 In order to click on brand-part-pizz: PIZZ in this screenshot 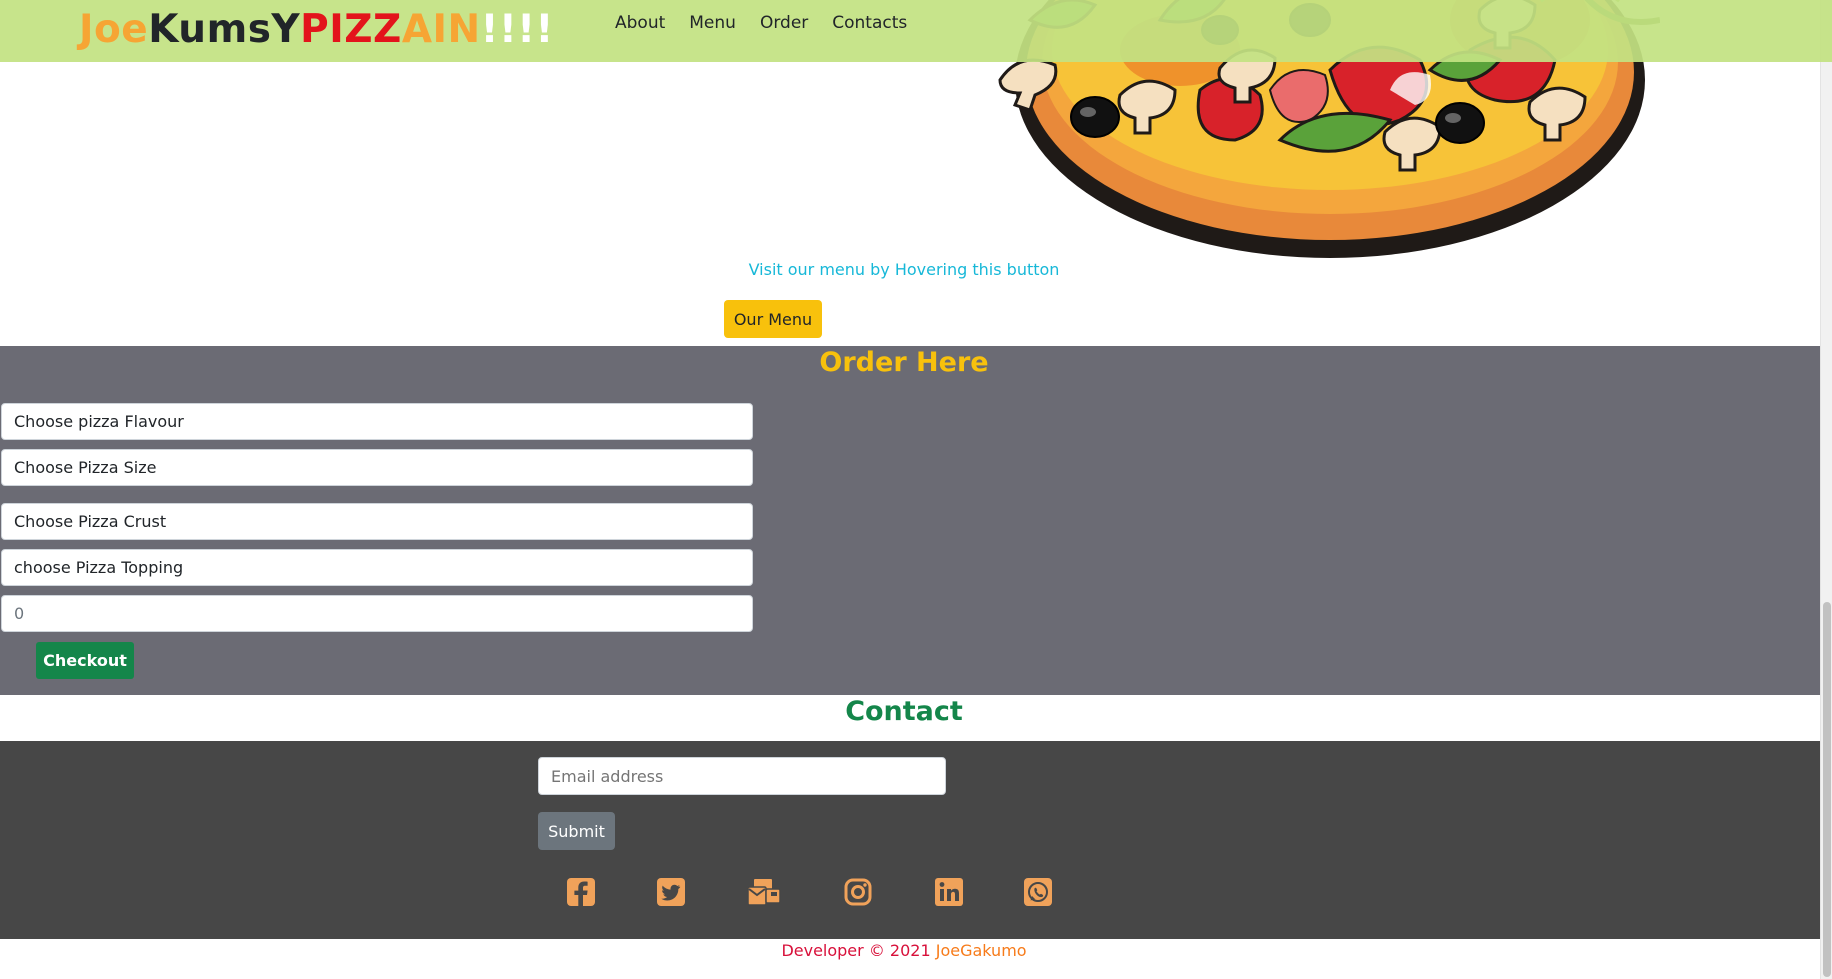, I will do `click(351, 29)`.